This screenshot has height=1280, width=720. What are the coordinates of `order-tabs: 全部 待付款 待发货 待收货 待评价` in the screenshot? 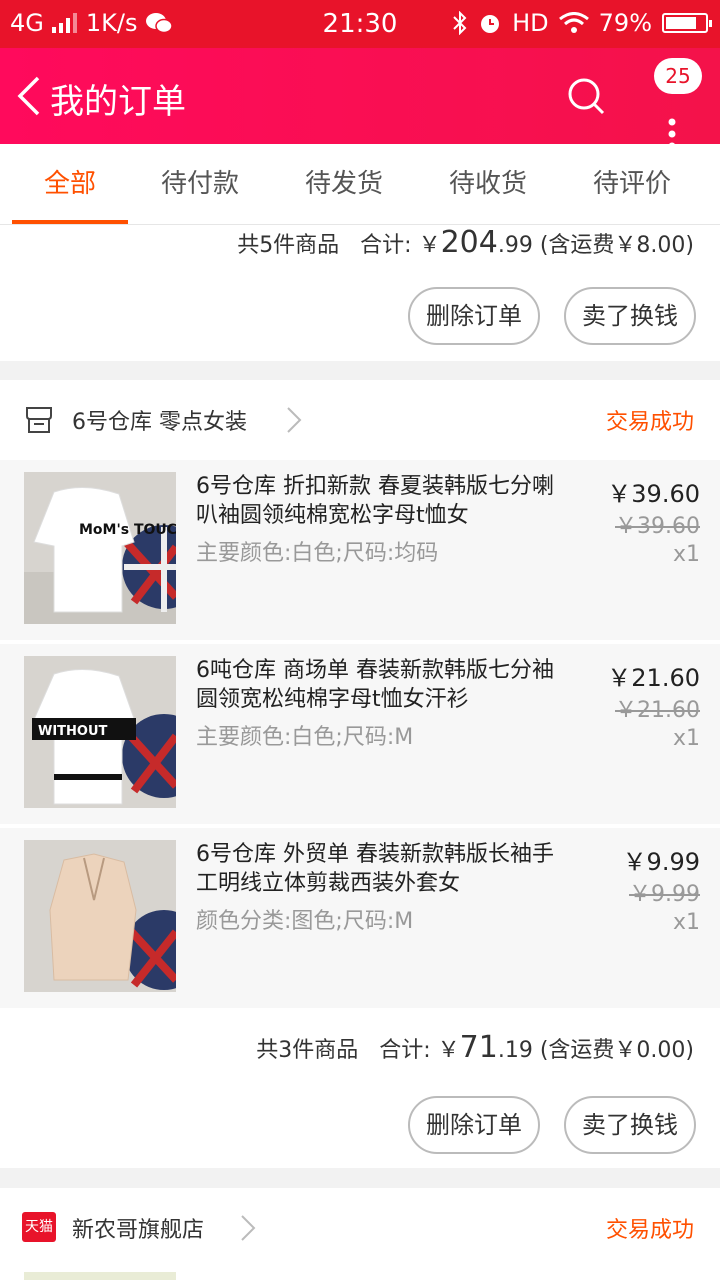 It's located at (360, 184).